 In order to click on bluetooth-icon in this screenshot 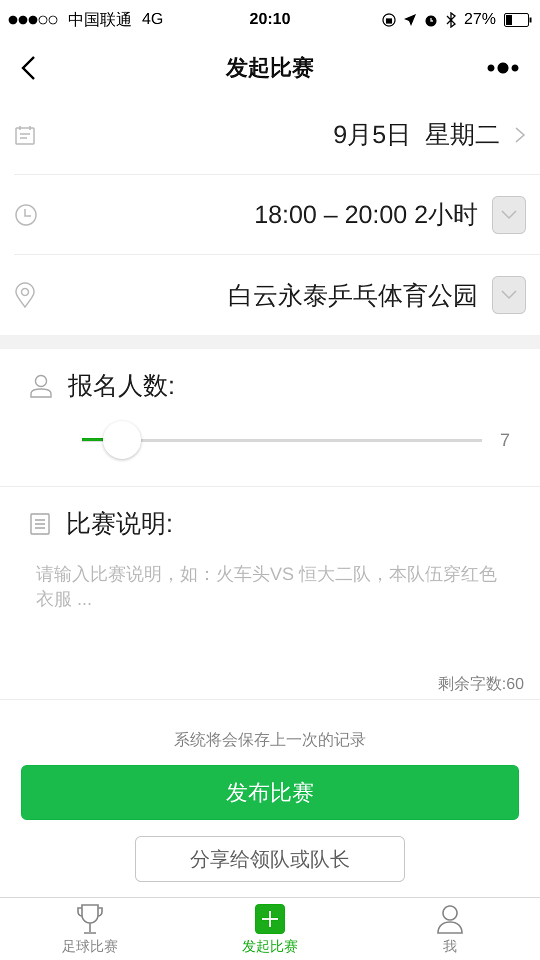, I will do `click(451, 20)`.